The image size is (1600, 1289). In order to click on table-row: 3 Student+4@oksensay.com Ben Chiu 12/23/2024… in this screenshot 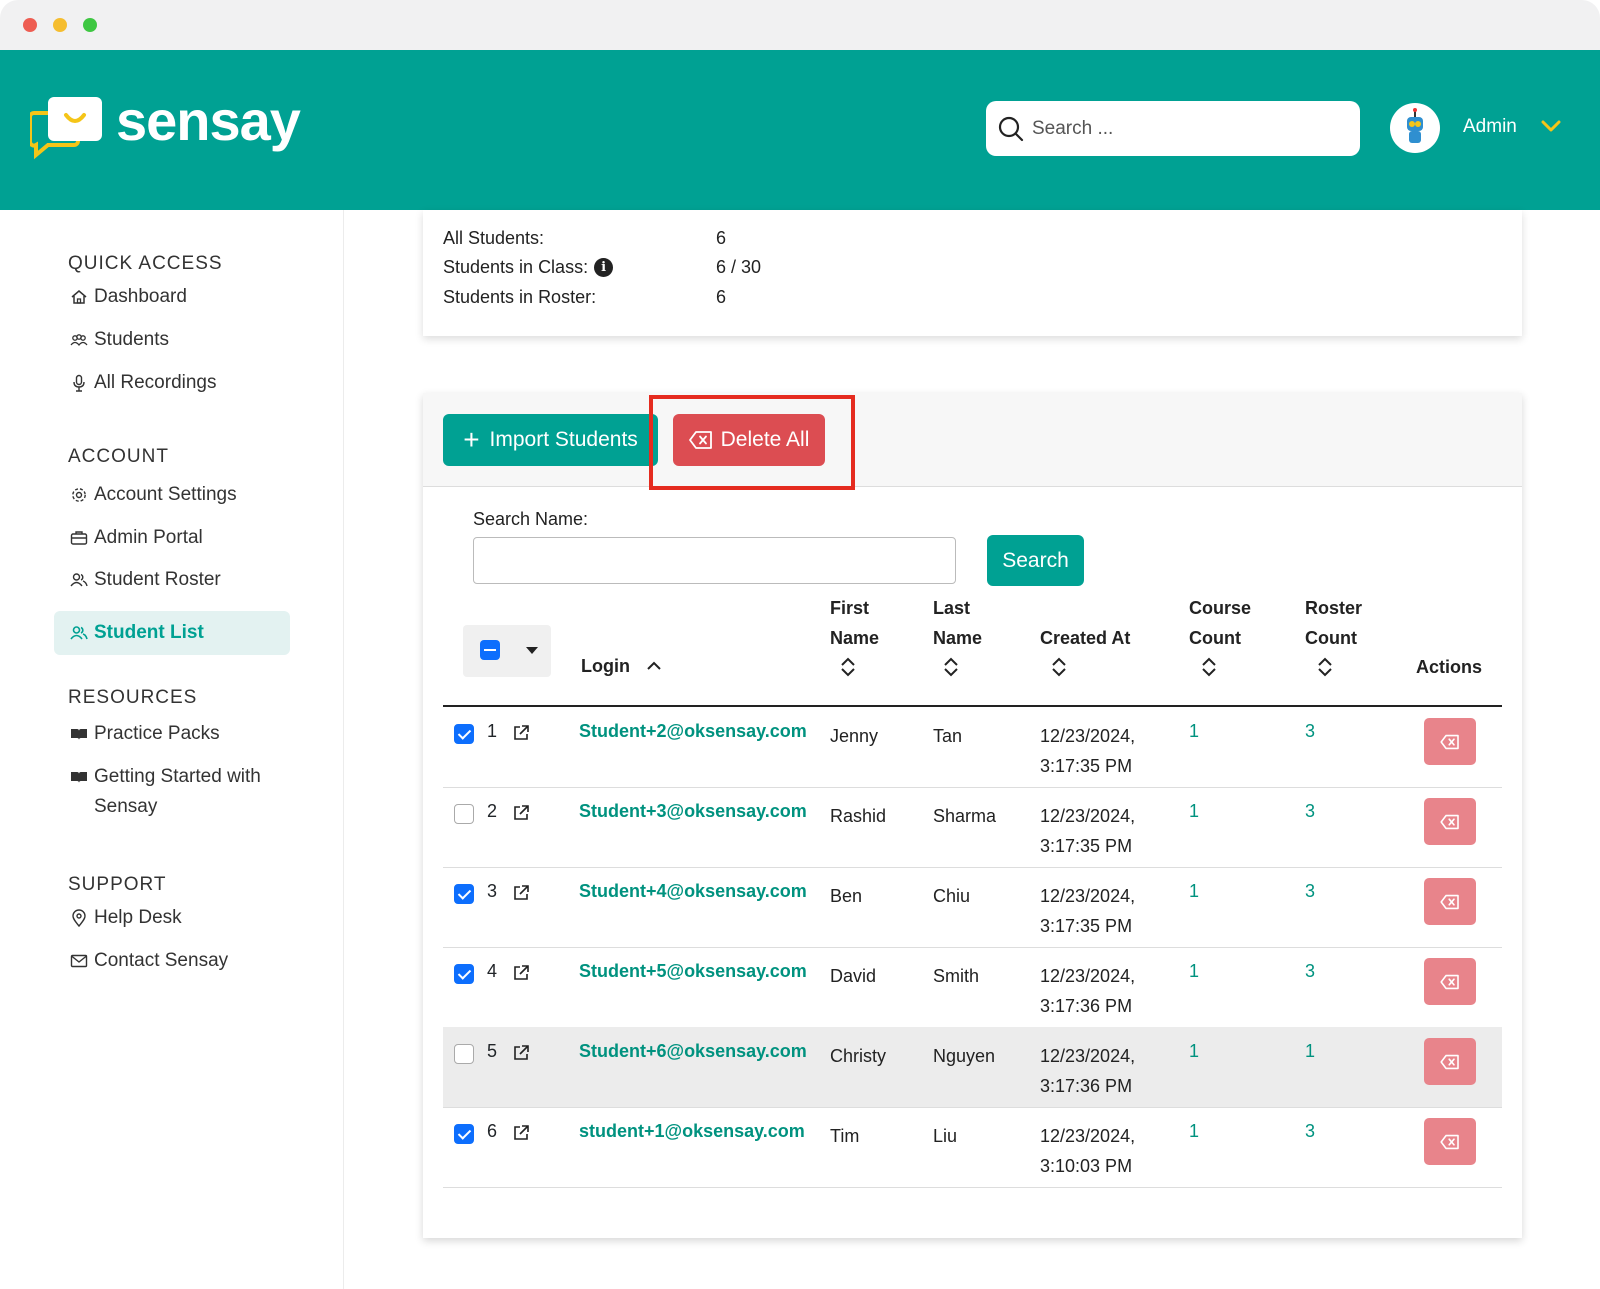, I will do `click(972, 907)`.